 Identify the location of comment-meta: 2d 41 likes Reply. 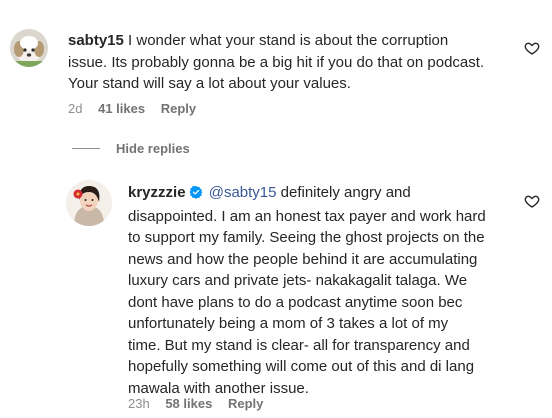
(138, 108).